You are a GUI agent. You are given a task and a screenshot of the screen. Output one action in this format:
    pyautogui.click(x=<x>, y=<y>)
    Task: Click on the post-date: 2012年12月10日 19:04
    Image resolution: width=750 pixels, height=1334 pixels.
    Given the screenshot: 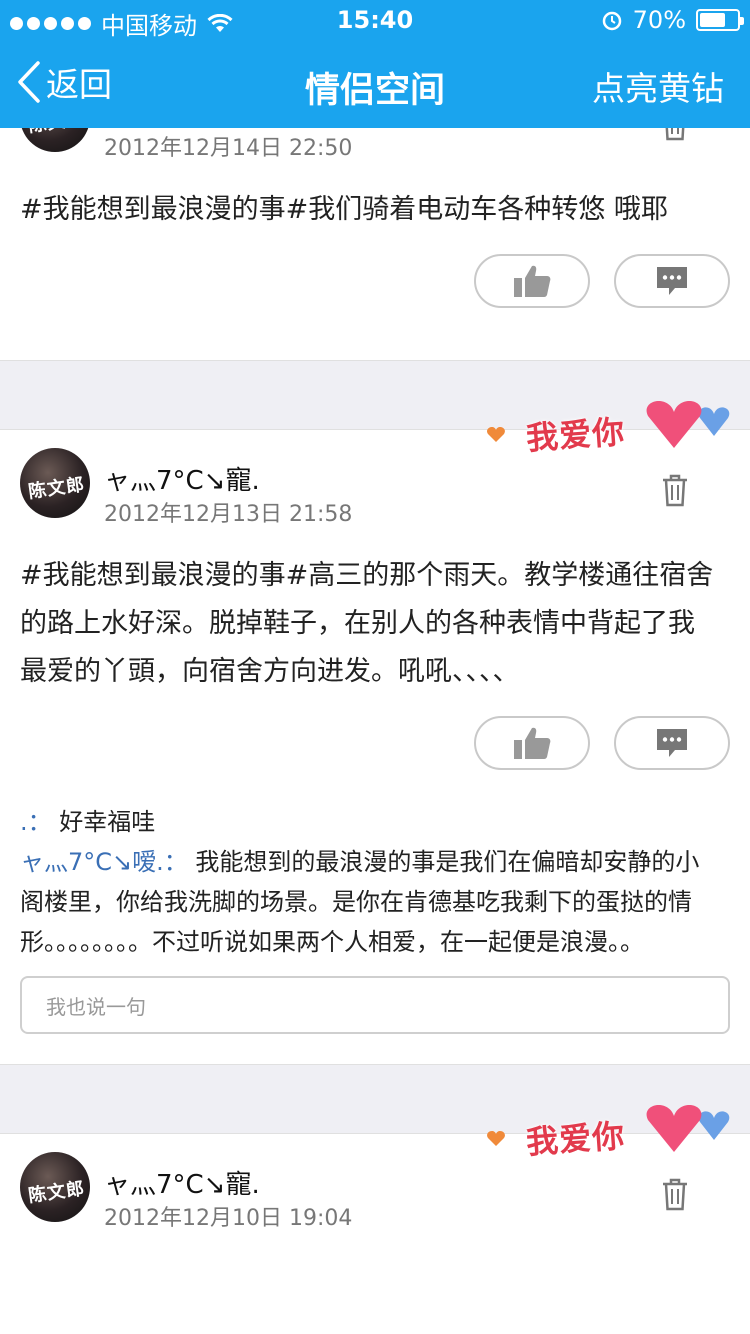 What is the action you would take?
    pyautogui.click(x=228, y=1218)
    